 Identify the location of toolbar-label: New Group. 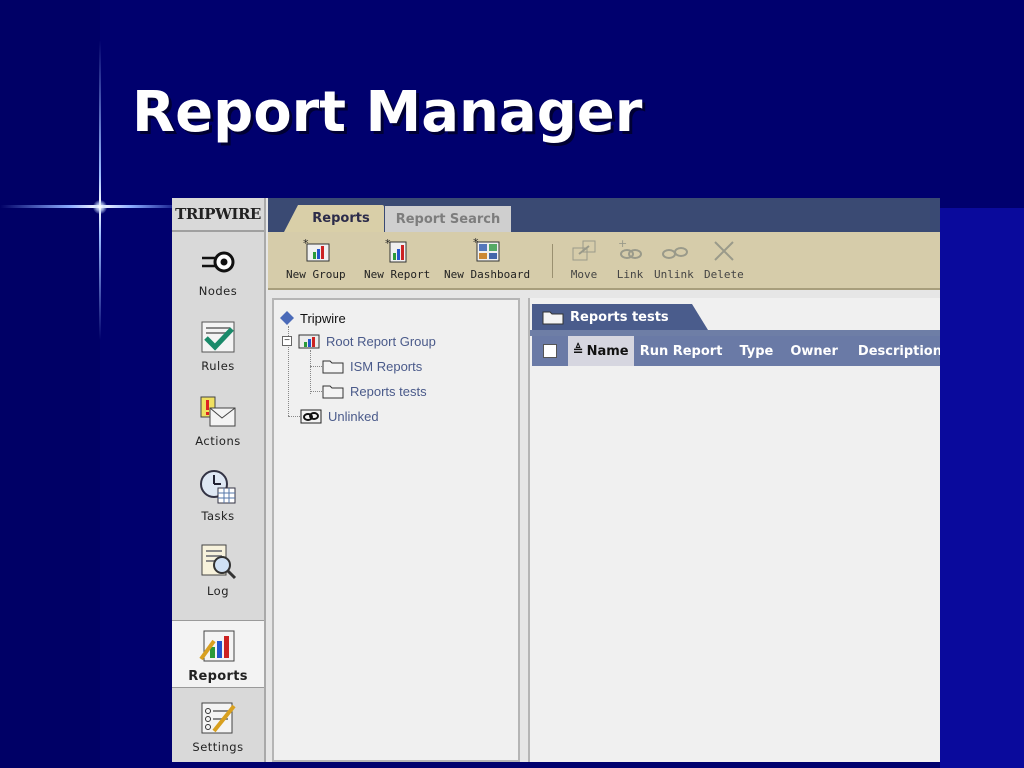
(316, 274).